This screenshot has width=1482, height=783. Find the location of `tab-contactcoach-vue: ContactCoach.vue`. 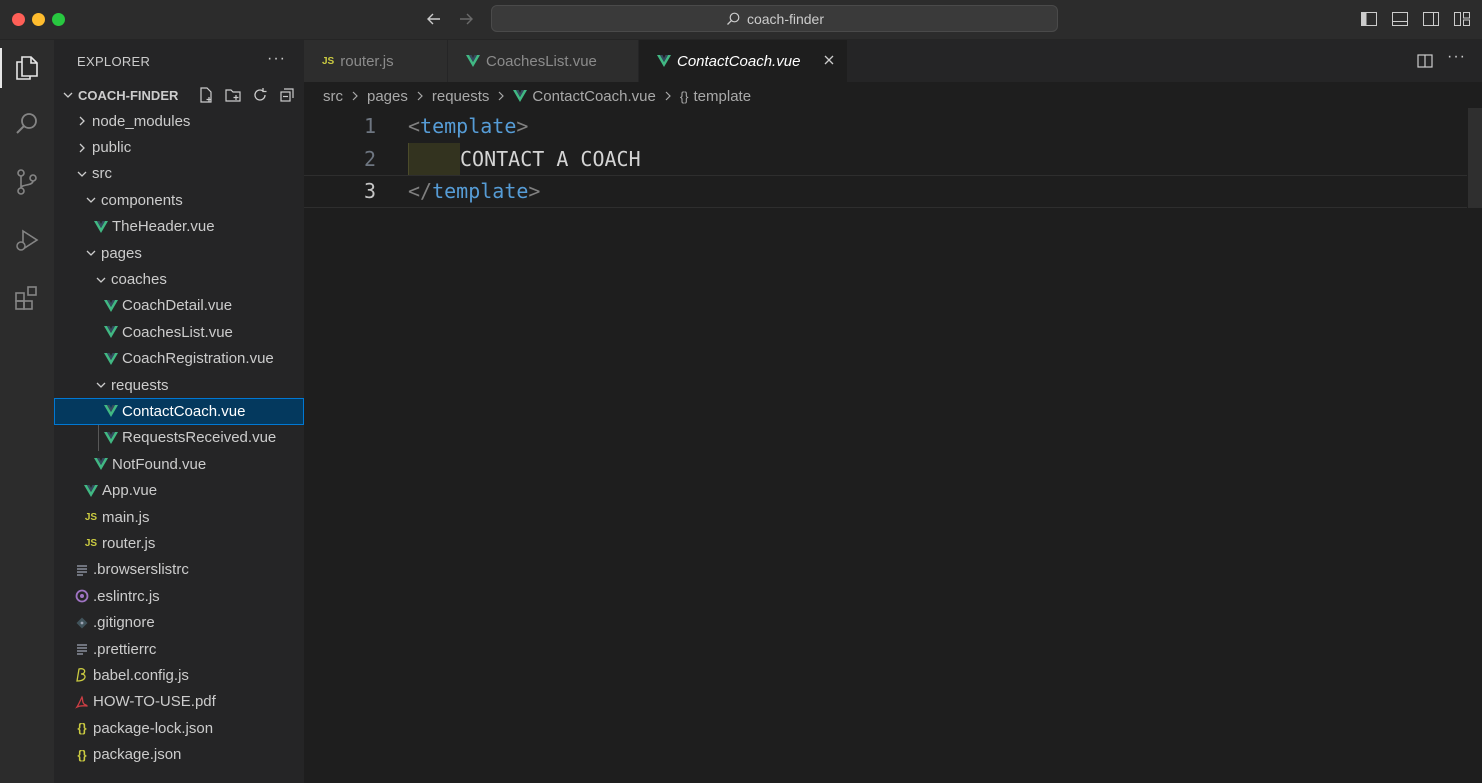

tab-contactcoach-vue: ContactCoach.vue is located at coordinates (743, 61).